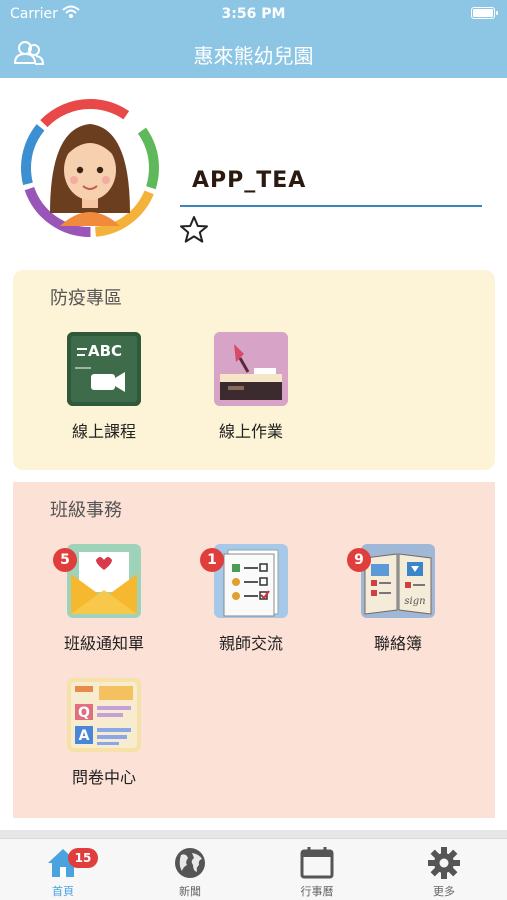  What do you see at coordinates (97, 581) in the screenshot?
I see `class-notice-icon: 5` at bounding box center [97, 581].